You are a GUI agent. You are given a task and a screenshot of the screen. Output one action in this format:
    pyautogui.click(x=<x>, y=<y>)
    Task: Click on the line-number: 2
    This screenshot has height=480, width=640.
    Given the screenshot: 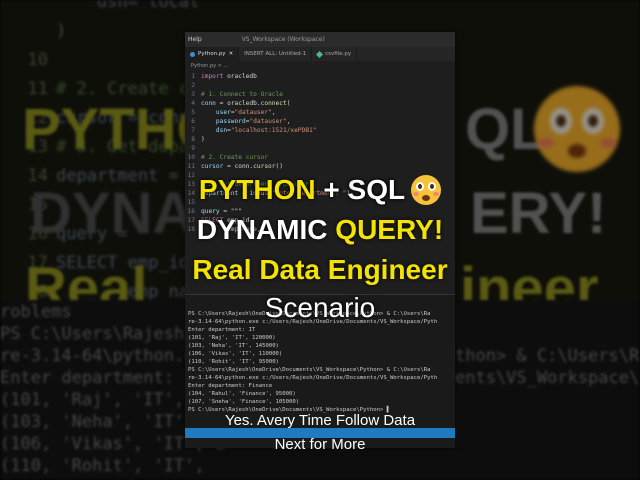 What is the action you would take?
    pyautogui.click(x=193, y=85)
    